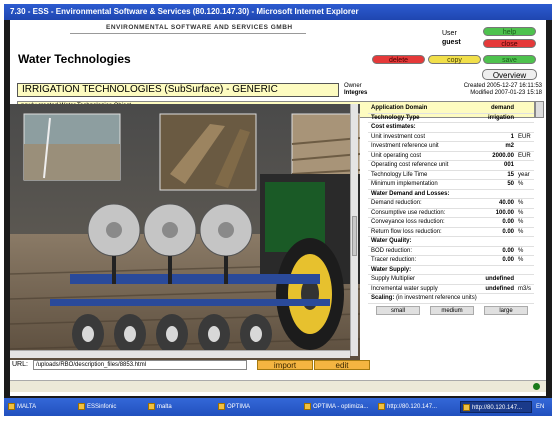  Describe the element at coordinates (504, 212) in the screenshot. I see `property-value: 100.00` at that location.